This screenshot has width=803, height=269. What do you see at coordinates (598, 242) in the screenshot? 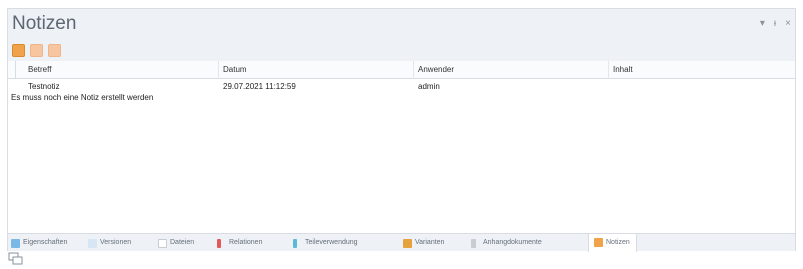
I see `notes-icon` at bounding box center [598, 242].